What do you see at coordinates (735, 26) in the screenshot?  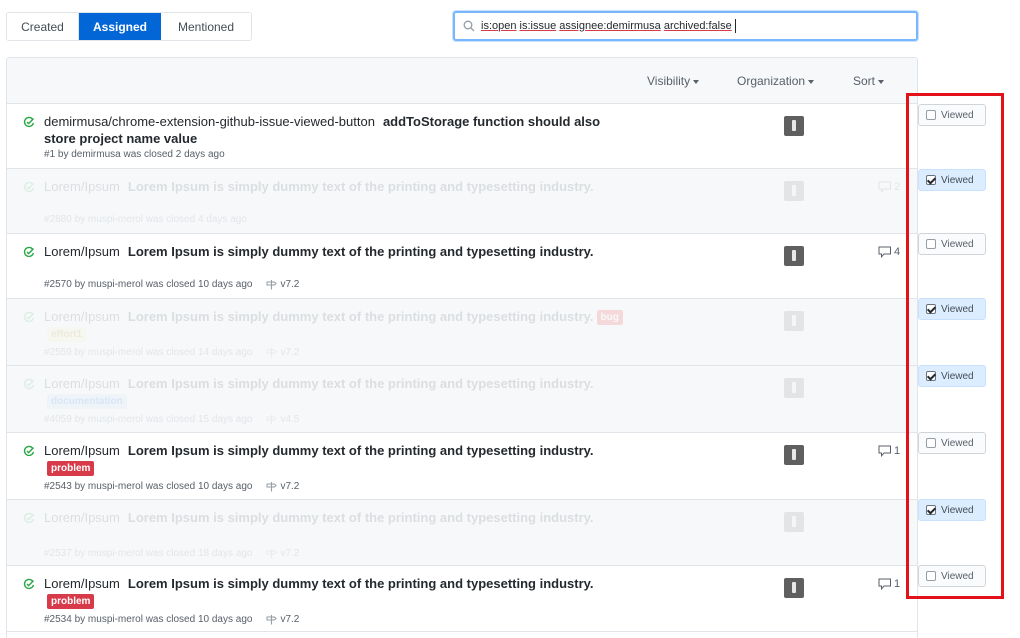 I see `text-caret` at bounding box center [735, 26].